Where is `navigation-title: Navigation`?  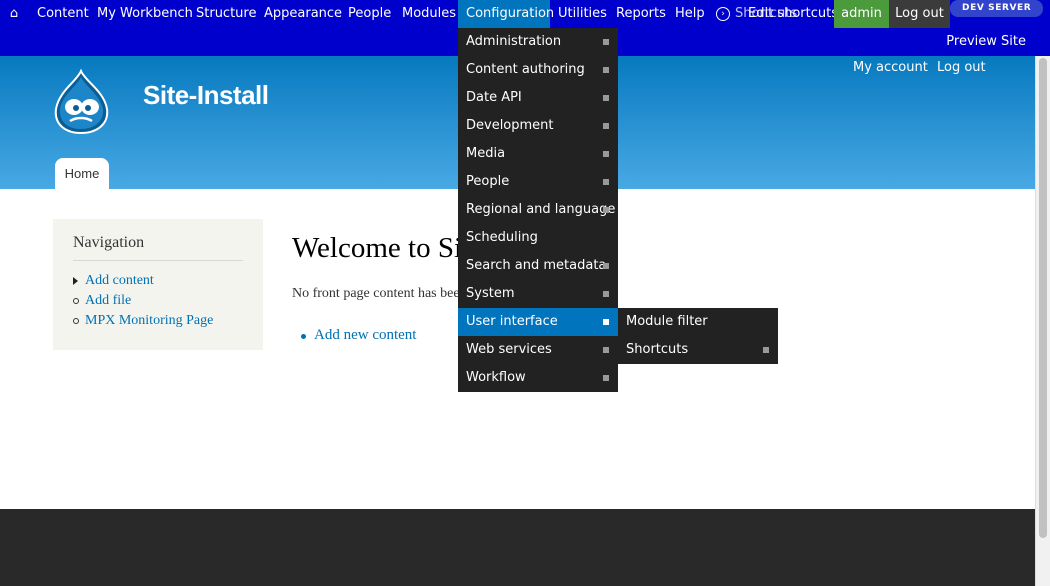
navigation-title: Navigation is located at coordinates (158, 247).